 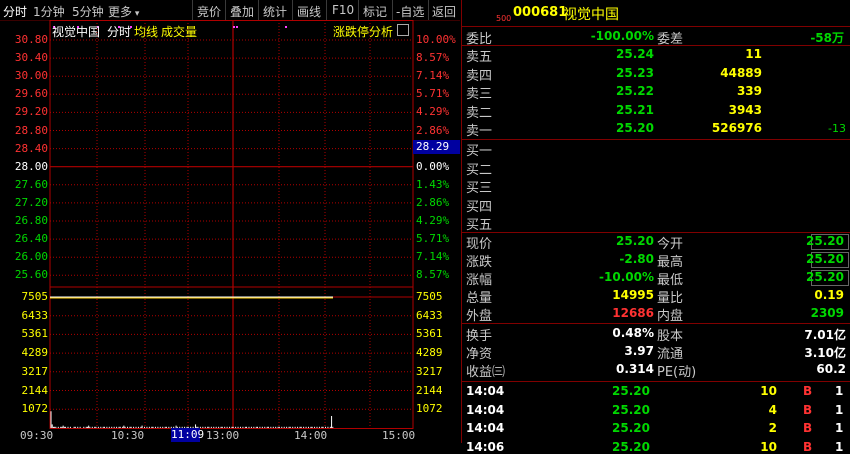 I want to click on zixuan-button: -自选, so click(x=410, y=11).